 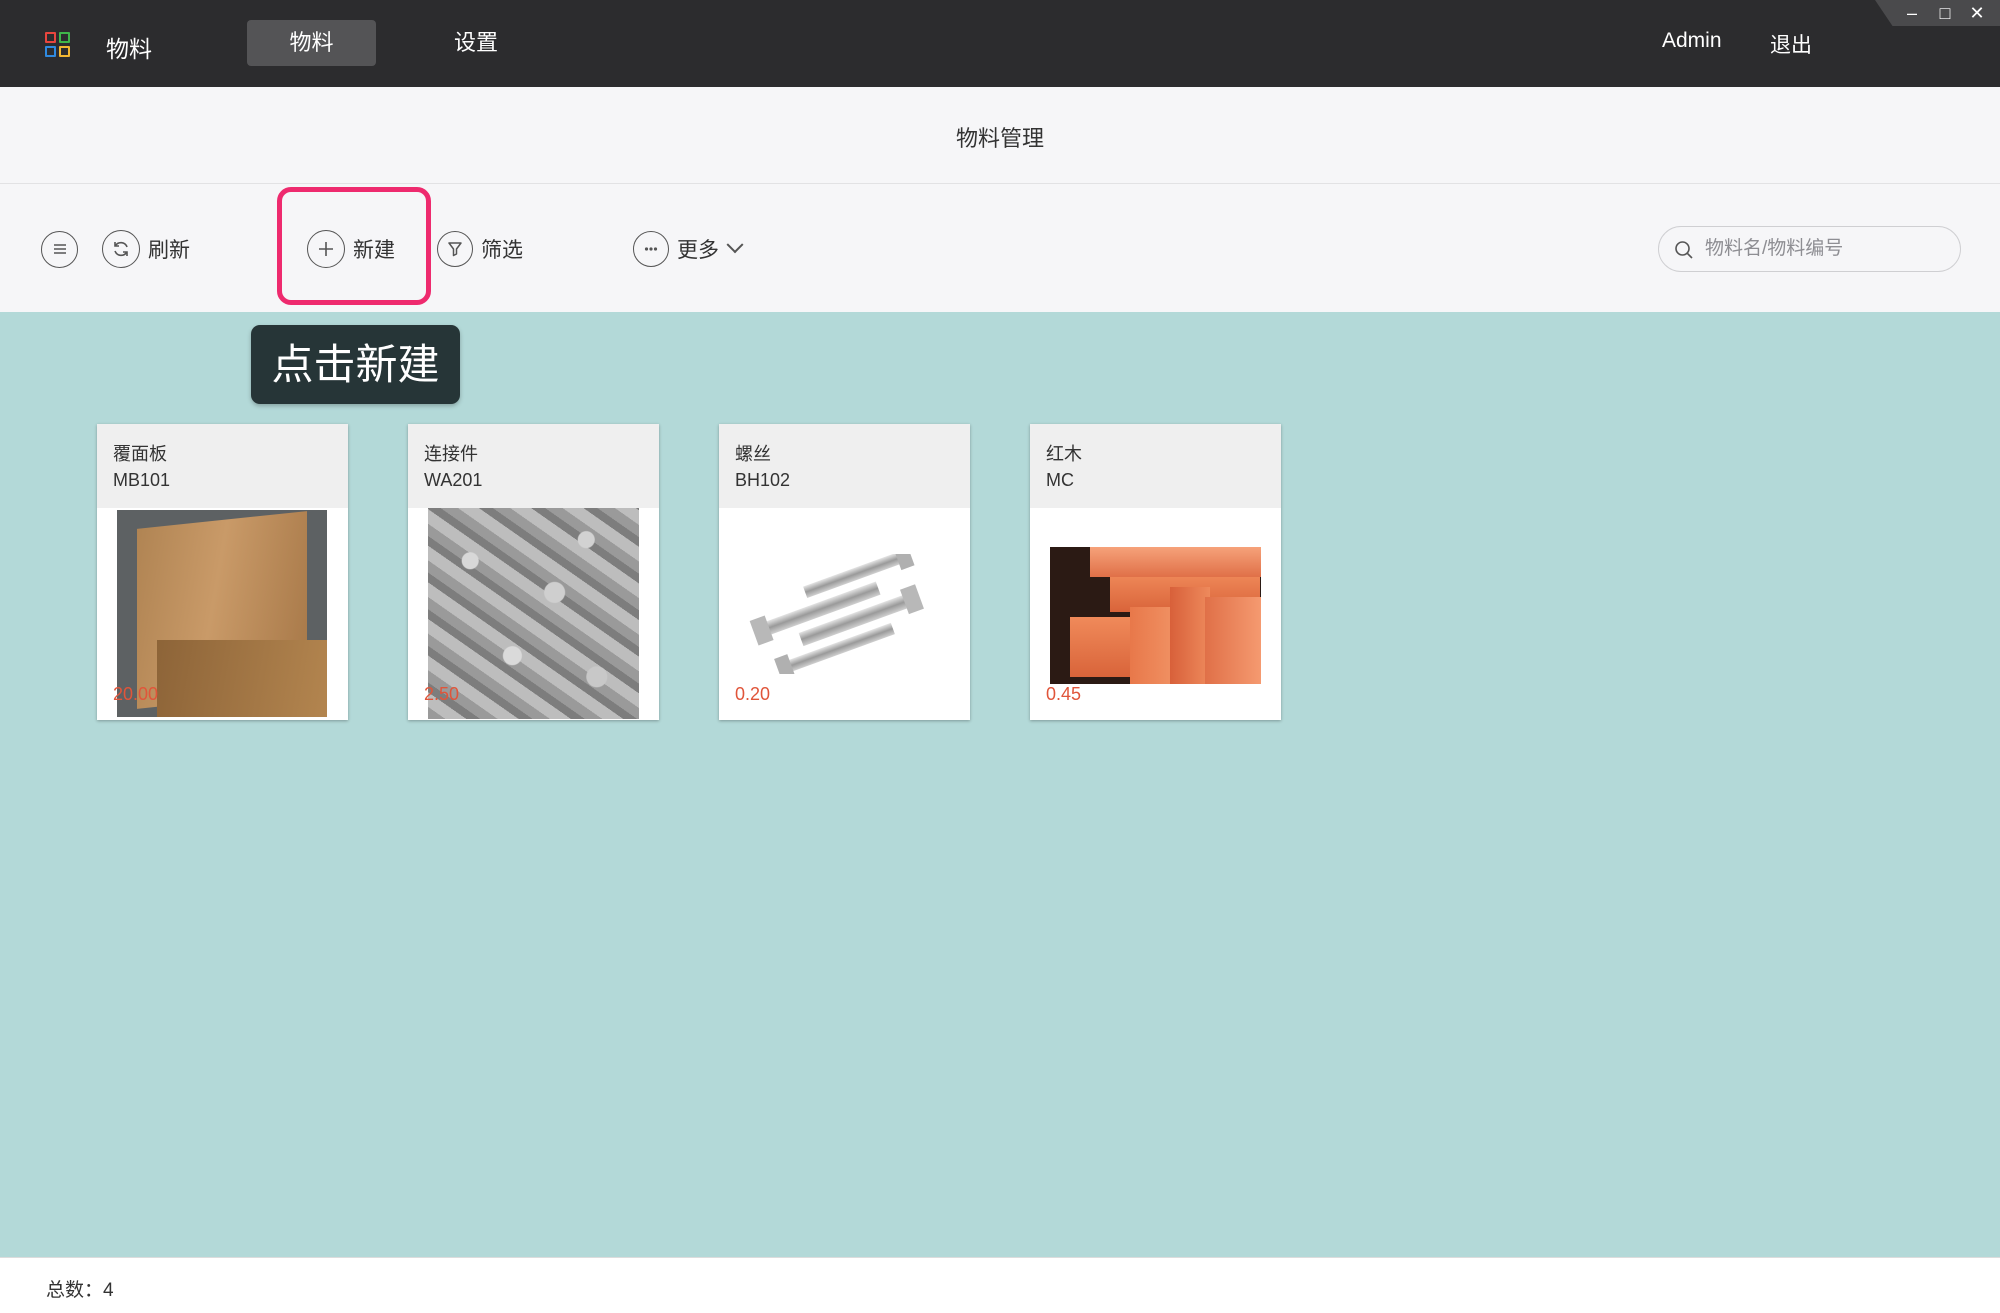 What do you see at coordinates (476, 43) in the screenshot?
I see `tab-settings: 设置` at bounding box center [476, 43].